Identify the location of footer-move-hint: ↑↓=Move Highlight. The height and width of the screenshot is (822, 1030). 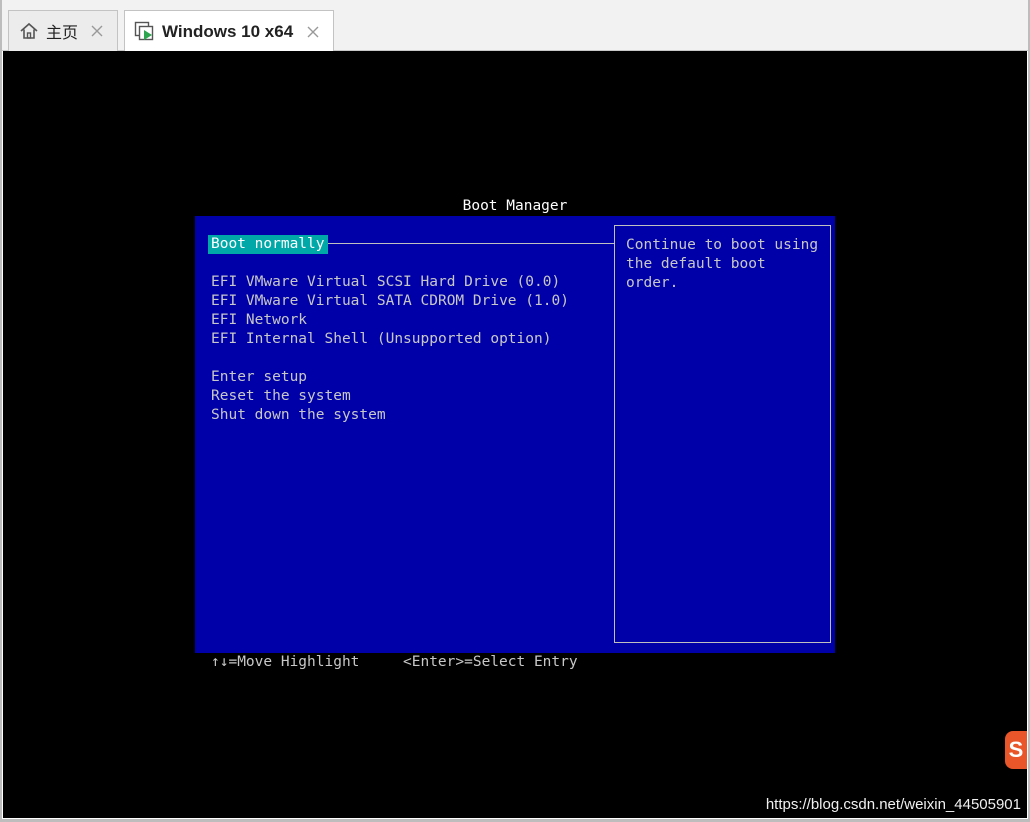
(285, 662).